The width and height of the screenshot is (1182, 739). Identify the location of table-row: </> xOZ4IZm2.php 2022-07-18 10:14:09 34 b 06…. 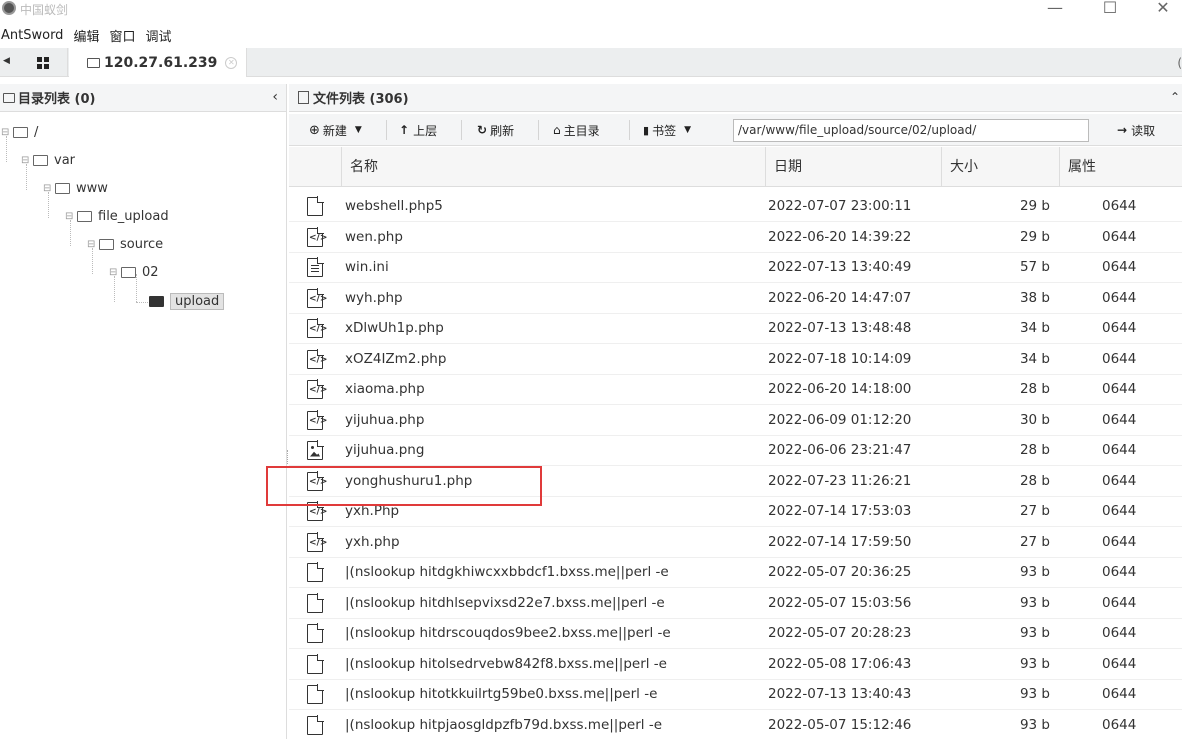
(735, 359).